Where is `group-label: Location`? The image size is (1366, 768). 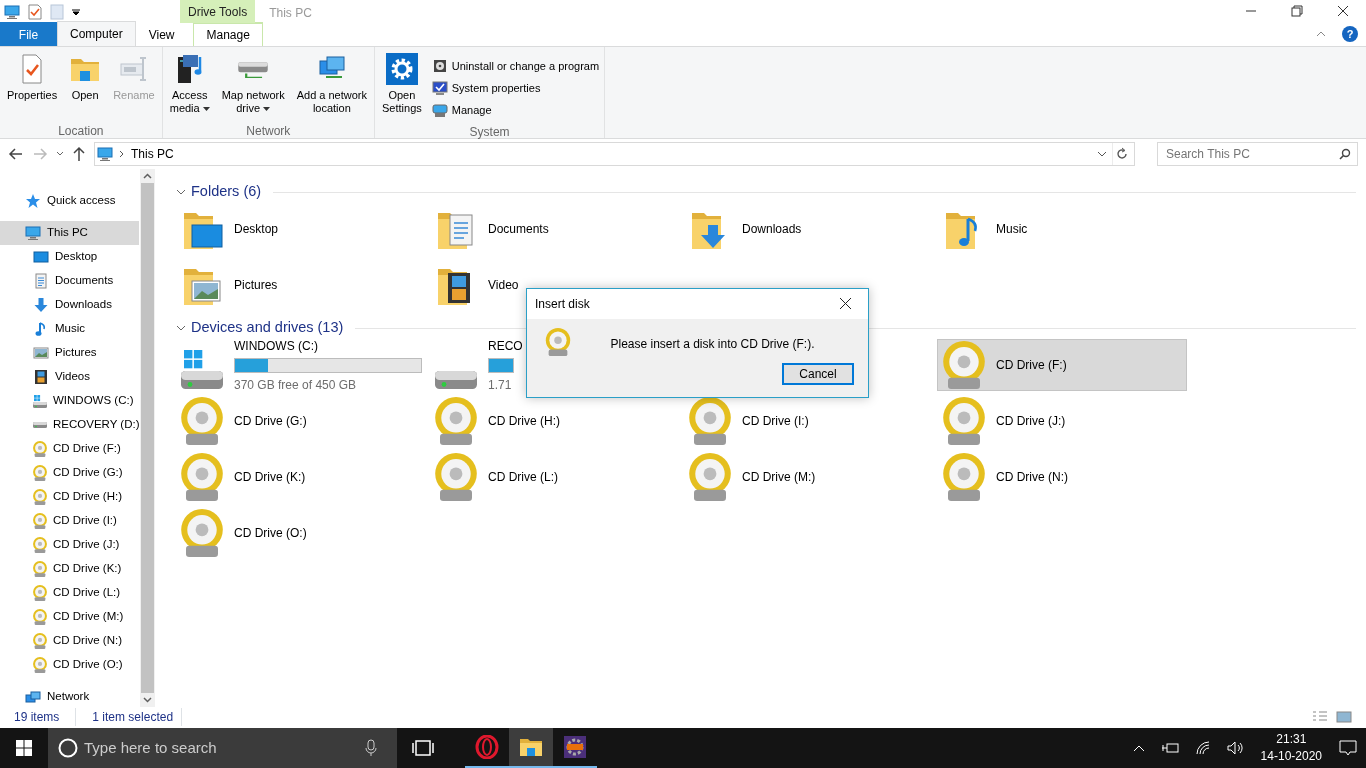 group-label: Location is located at coordinates (81, 130).